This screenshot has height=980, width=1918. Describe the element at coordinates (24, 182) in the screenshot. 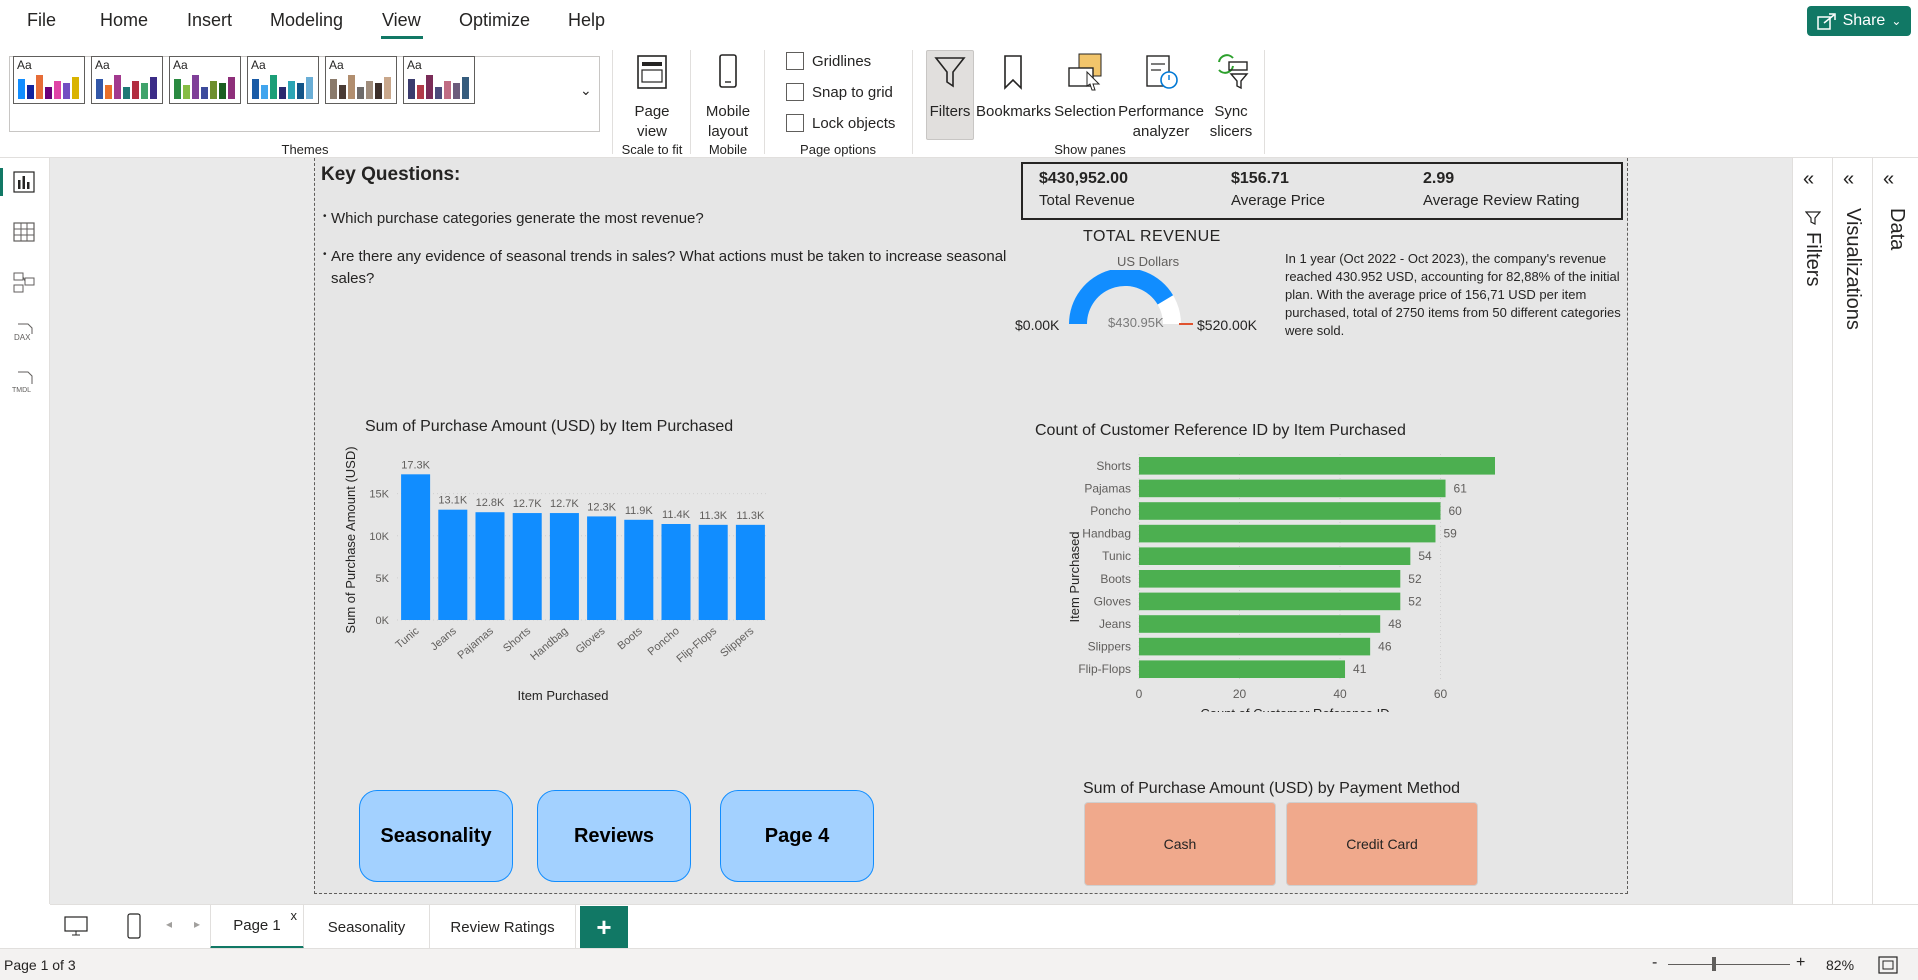

I see `report-view-icon` at that location.